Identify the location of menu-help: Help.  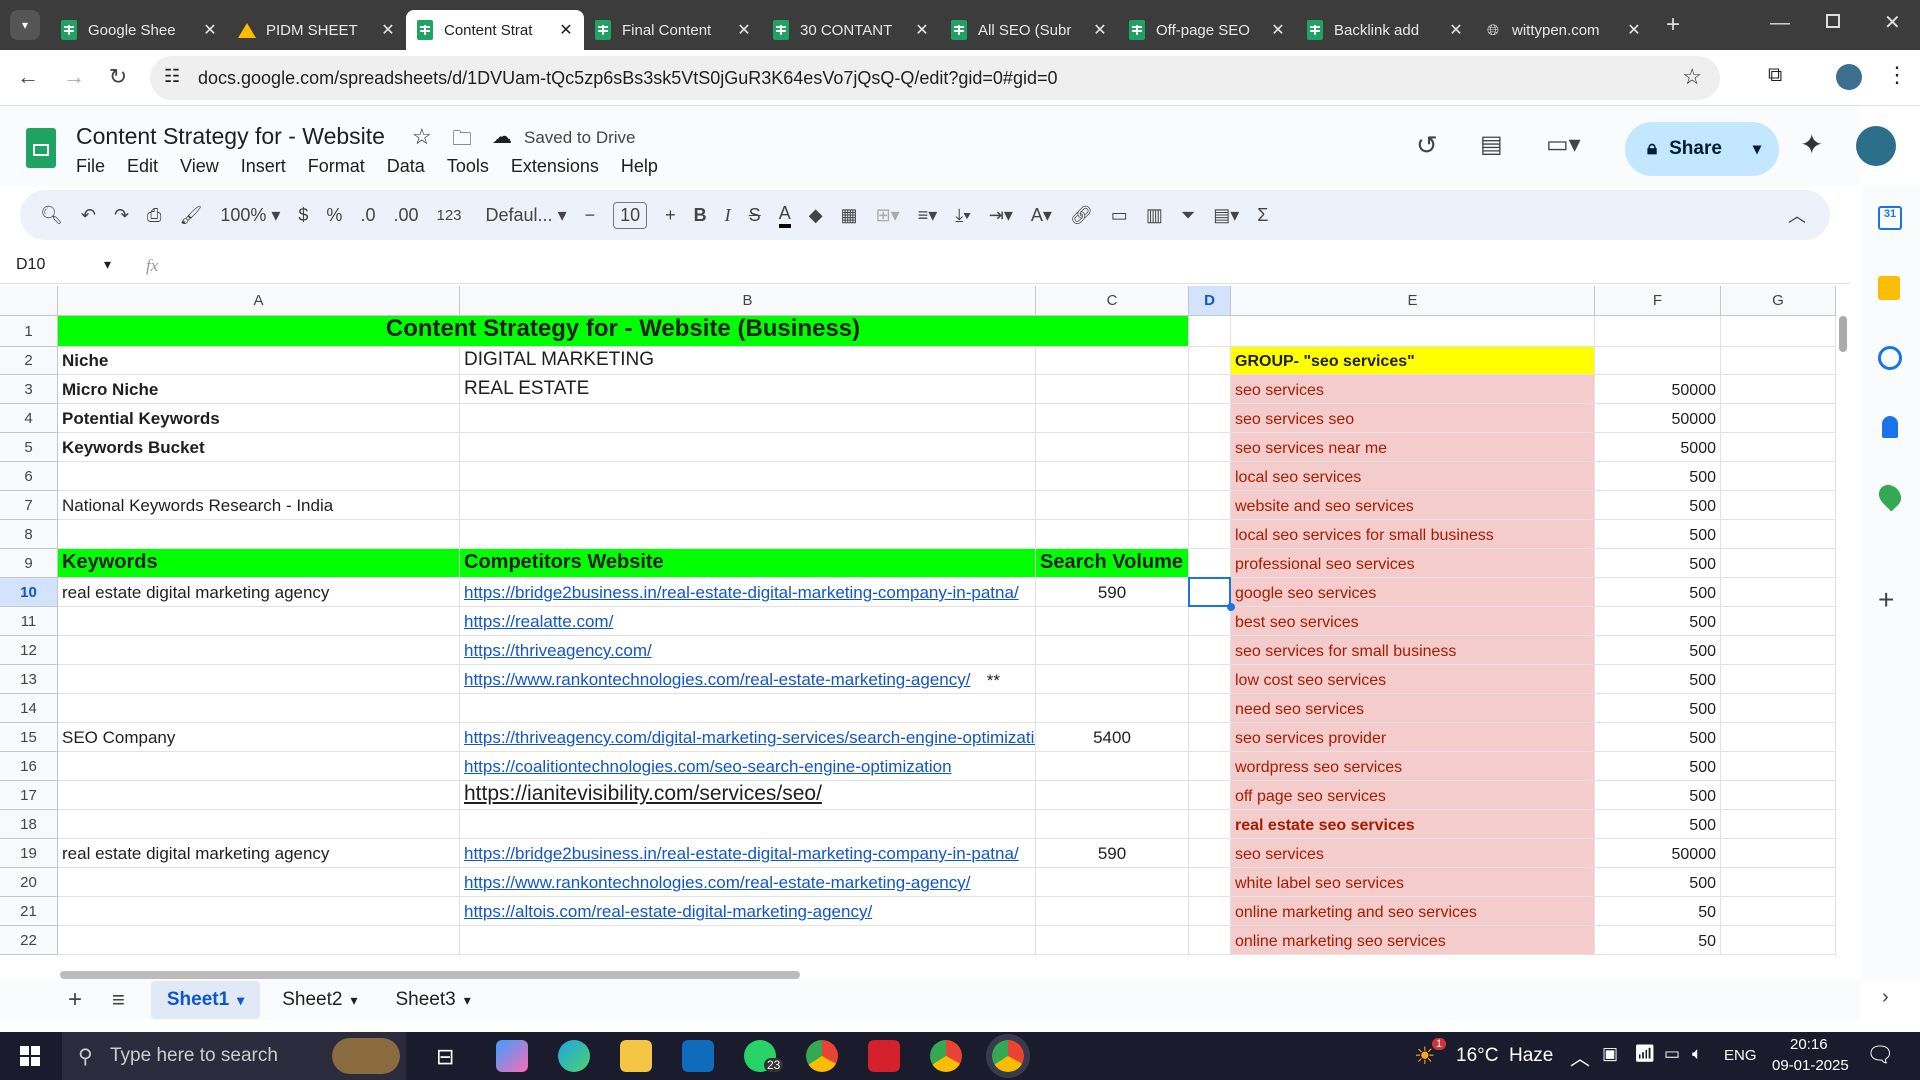
(639, 166).